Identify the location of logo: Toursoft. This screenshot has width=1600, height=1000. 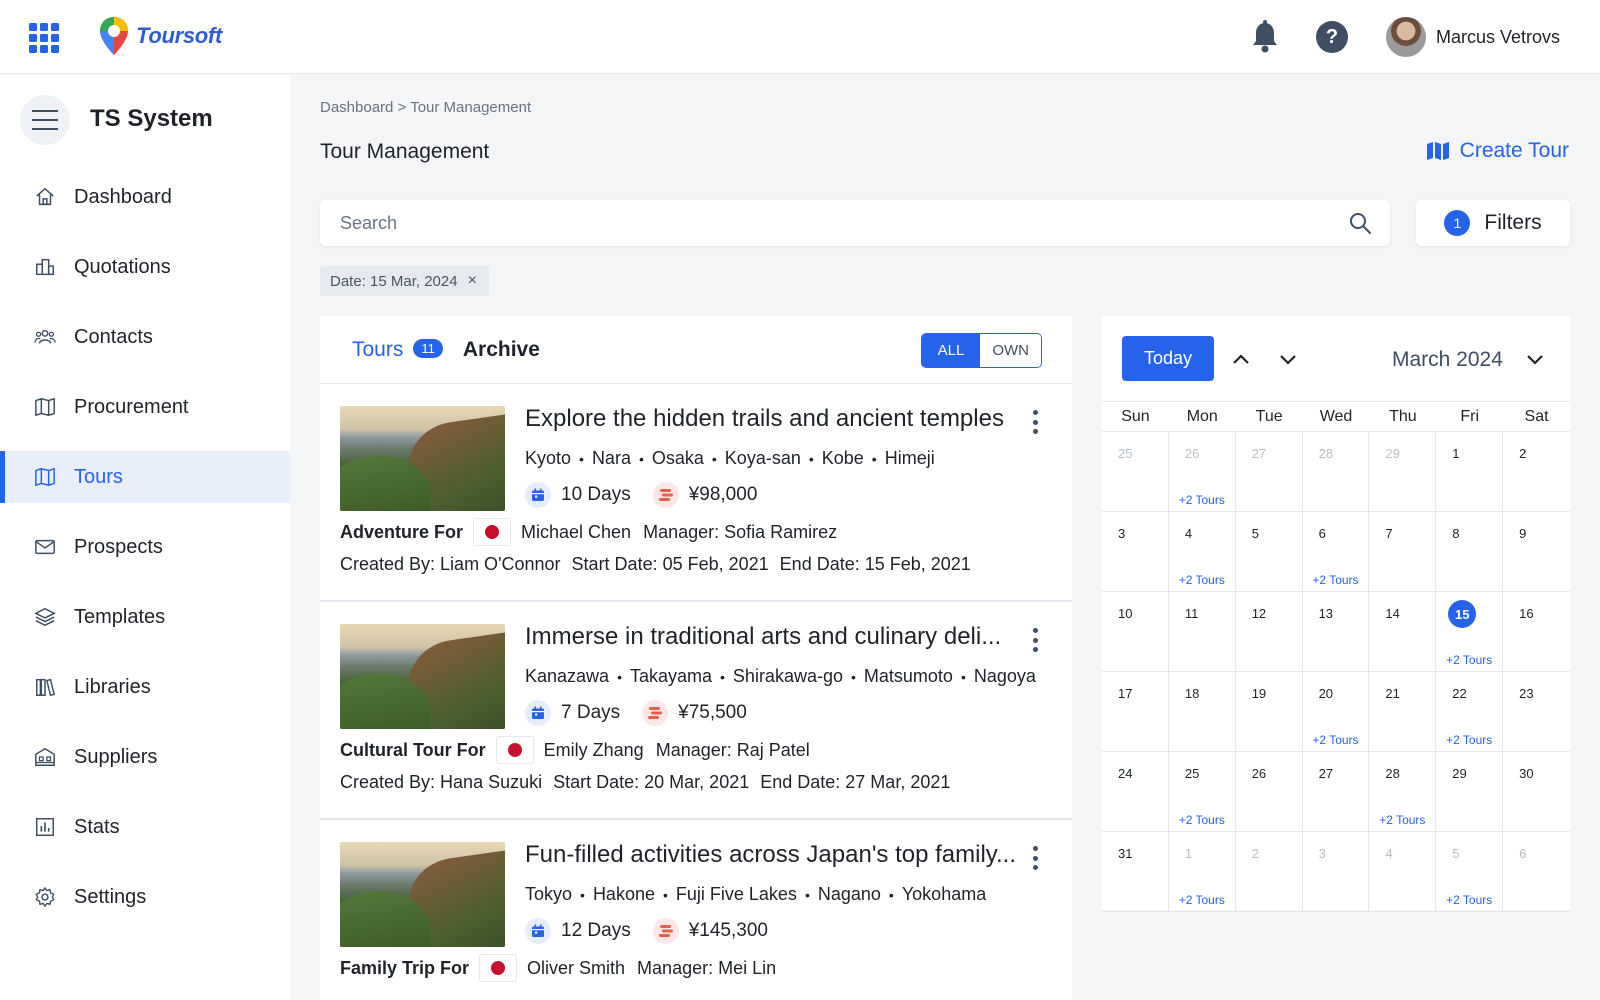
(160, 36).